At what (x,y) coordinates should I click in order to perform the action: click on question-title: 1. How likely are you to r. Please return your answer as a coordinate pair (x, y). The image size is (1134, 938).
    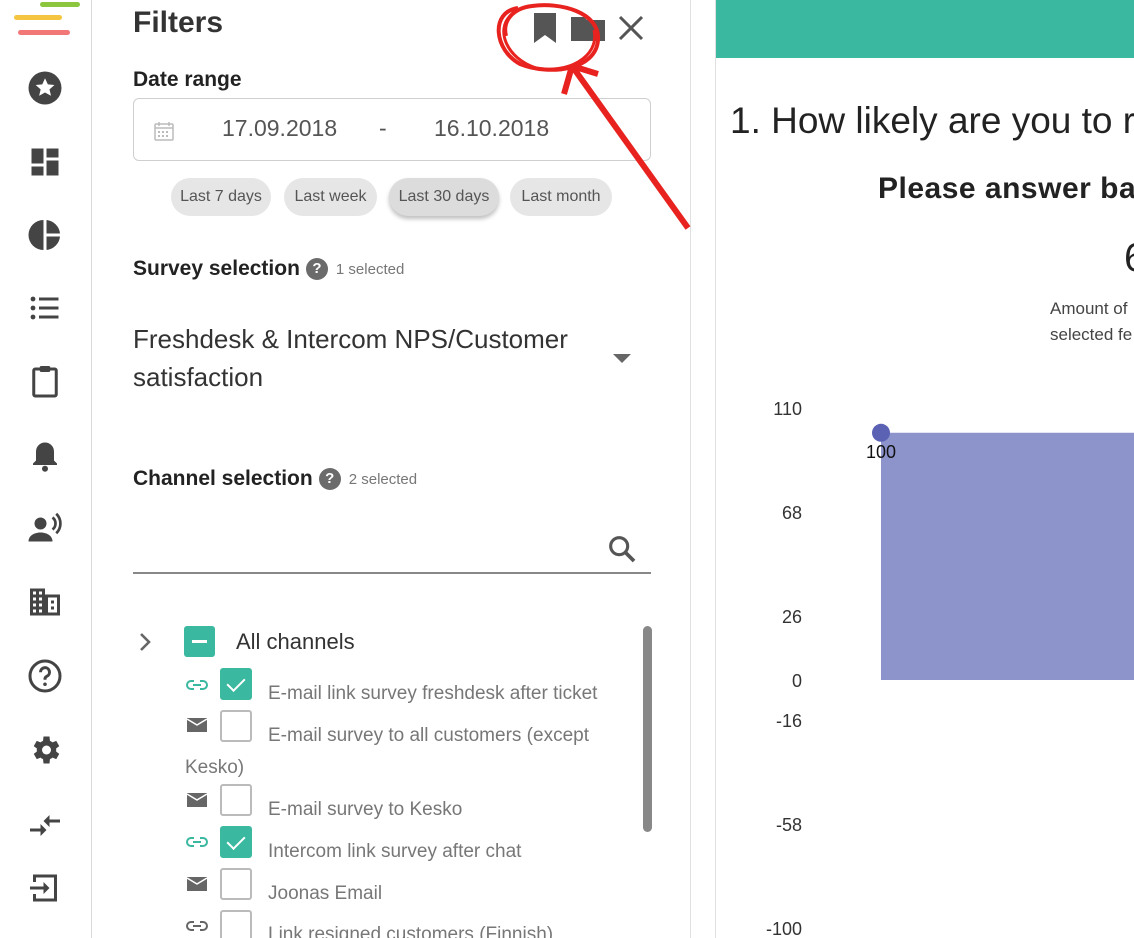
    Looking at the image, I should click on (932, 120).